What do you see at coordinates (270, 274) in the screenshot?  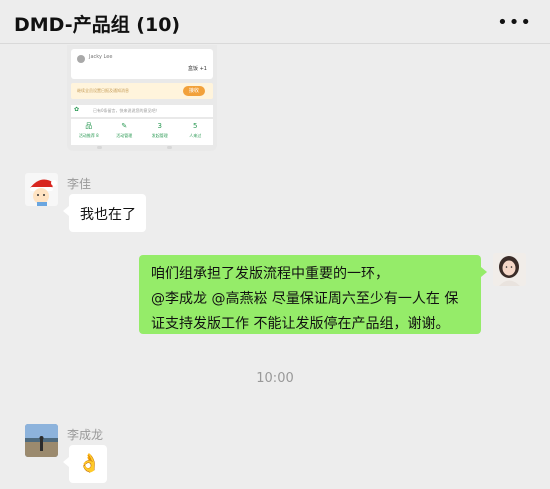 I see `message-line: 咱们组承担了发版流程中重要的一环，` at bounding box center [270, 274].